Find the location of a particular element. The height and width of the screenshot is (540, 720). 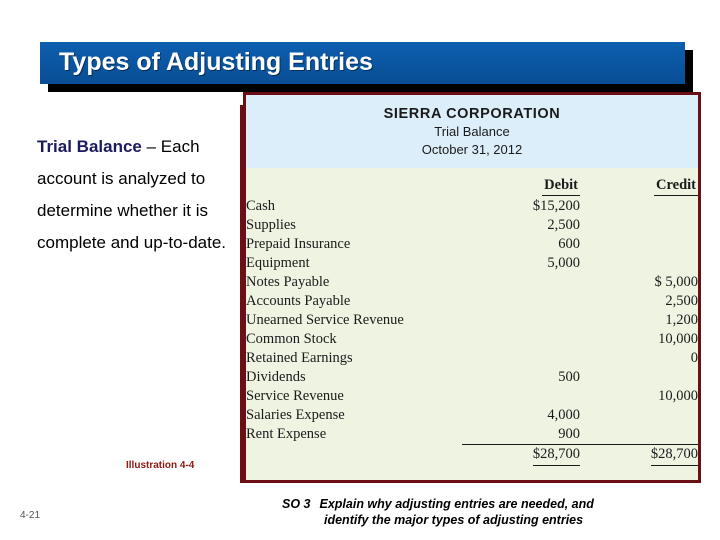

credit-amount: 1,200 is located at coordinates (681, 320).